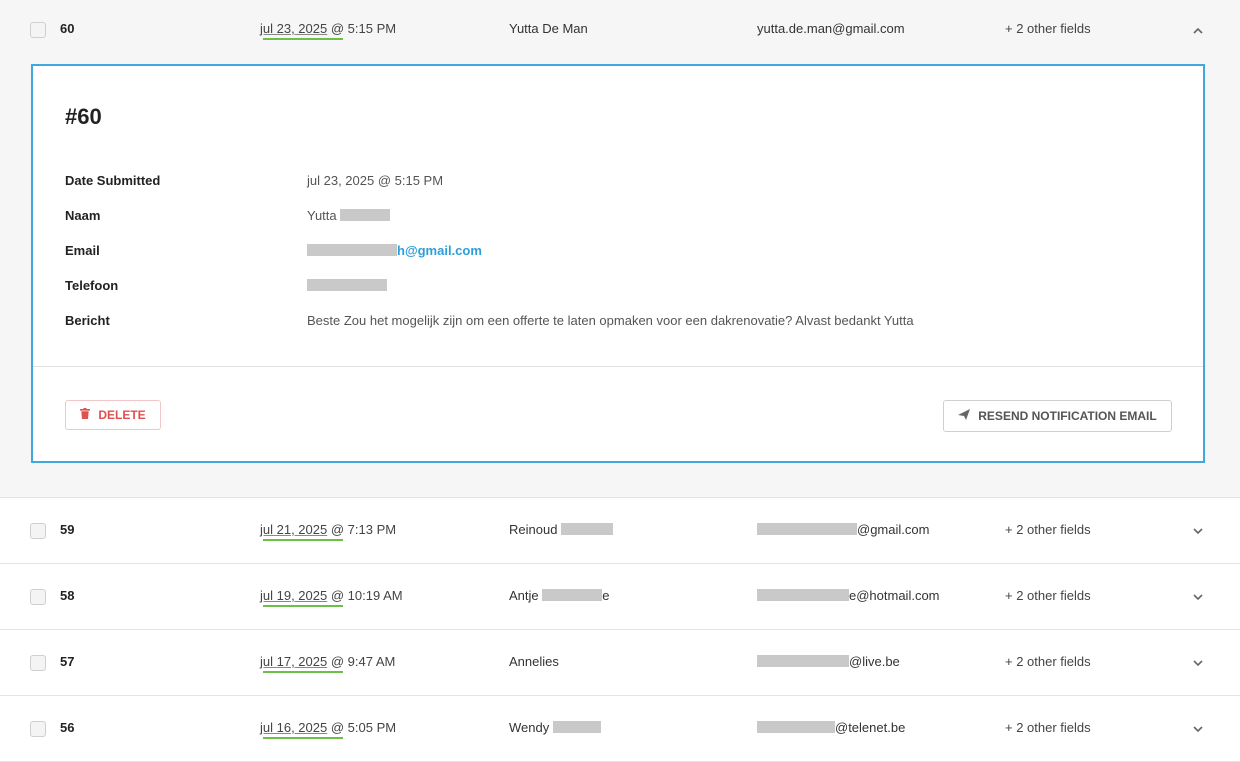 The image size is (1240, 762). What do you see at coordinates (1198, 31) in the screenshot?
I see `chevron-up-icon` at bounding box center [1198, 31].